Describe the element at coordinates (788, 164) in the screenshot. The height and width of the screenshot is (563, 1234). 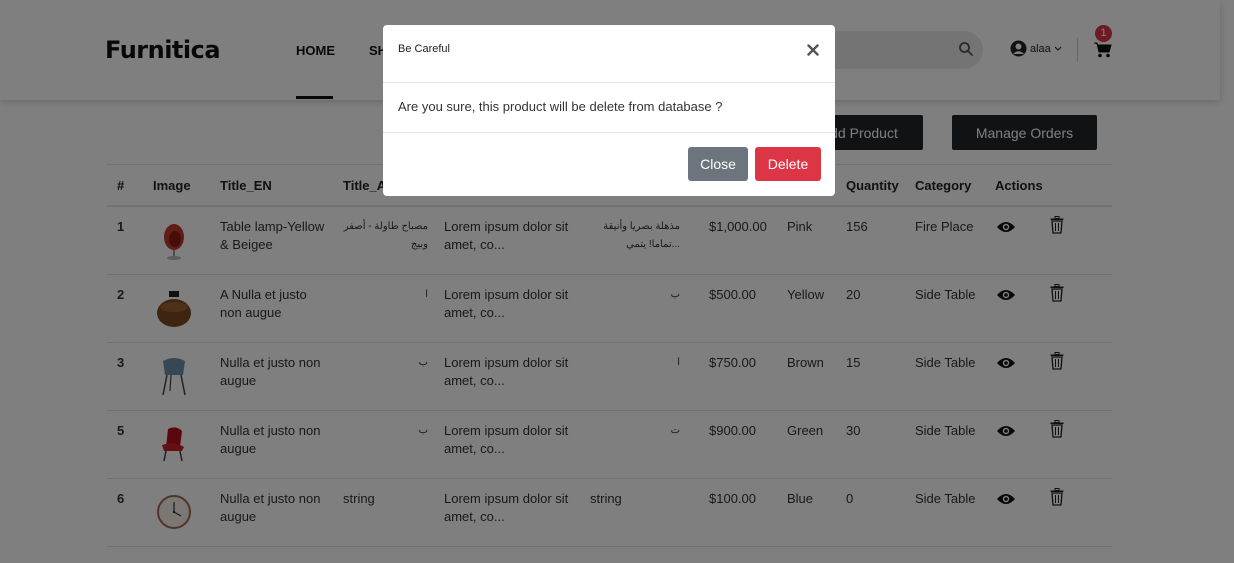
I see `delete-button: Delete` at that location.